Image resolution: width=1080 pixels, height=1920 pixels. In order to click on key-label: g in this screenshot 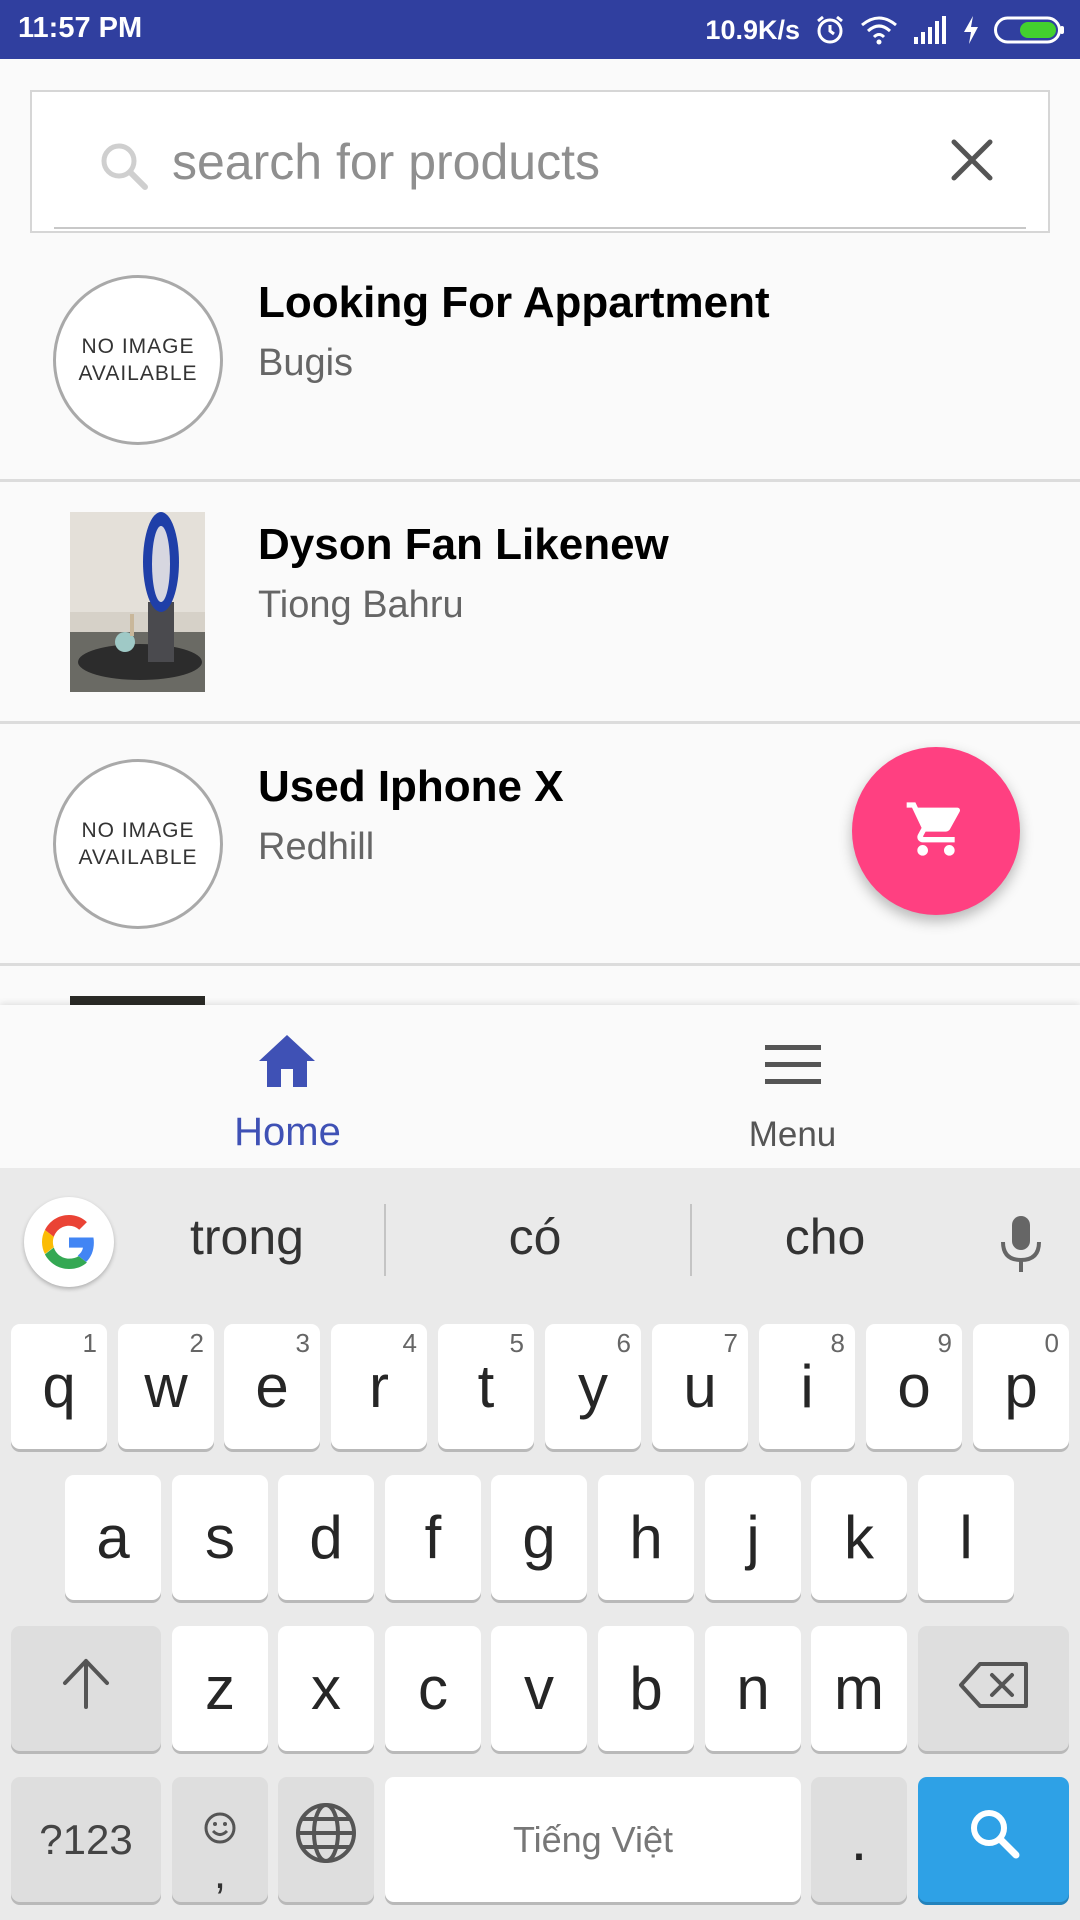, I will do `click(539, 1537)`.